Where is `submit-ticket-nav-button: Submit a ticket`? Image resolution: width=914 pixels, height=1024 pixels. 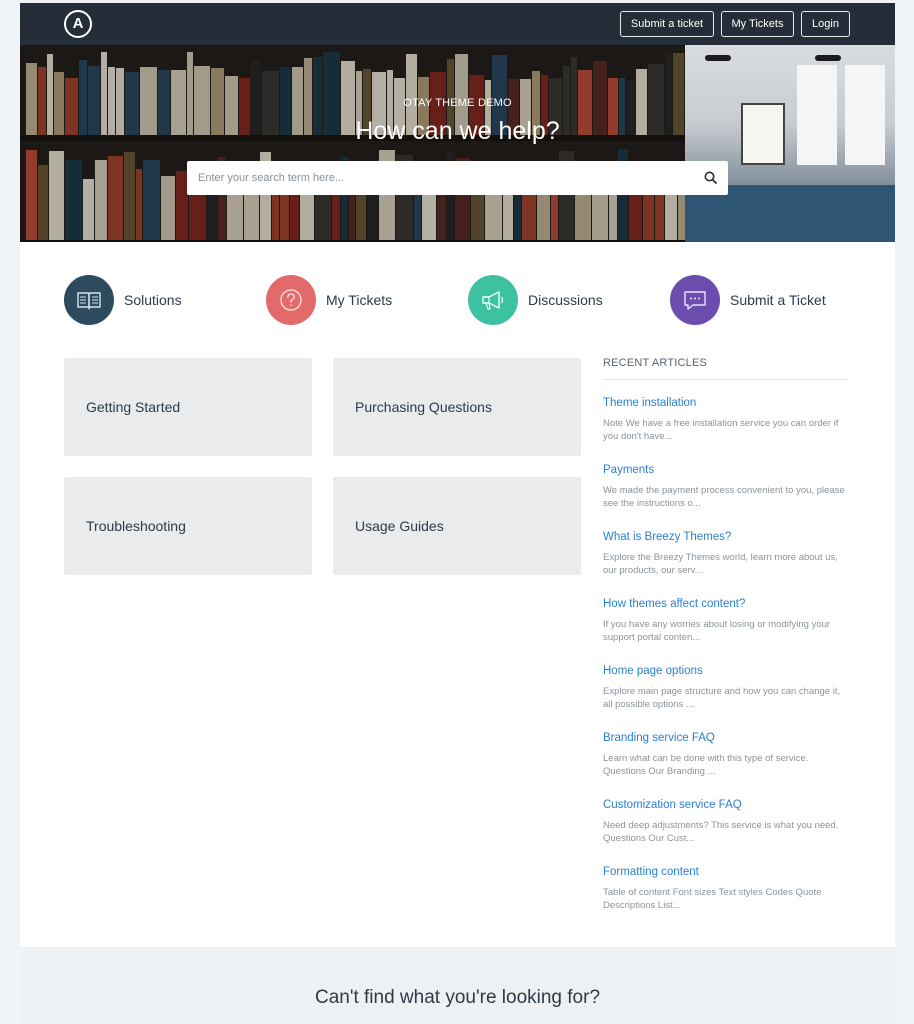 submit-ticket-nav-button: Submit a ticket is located at coordinates (667, 24).